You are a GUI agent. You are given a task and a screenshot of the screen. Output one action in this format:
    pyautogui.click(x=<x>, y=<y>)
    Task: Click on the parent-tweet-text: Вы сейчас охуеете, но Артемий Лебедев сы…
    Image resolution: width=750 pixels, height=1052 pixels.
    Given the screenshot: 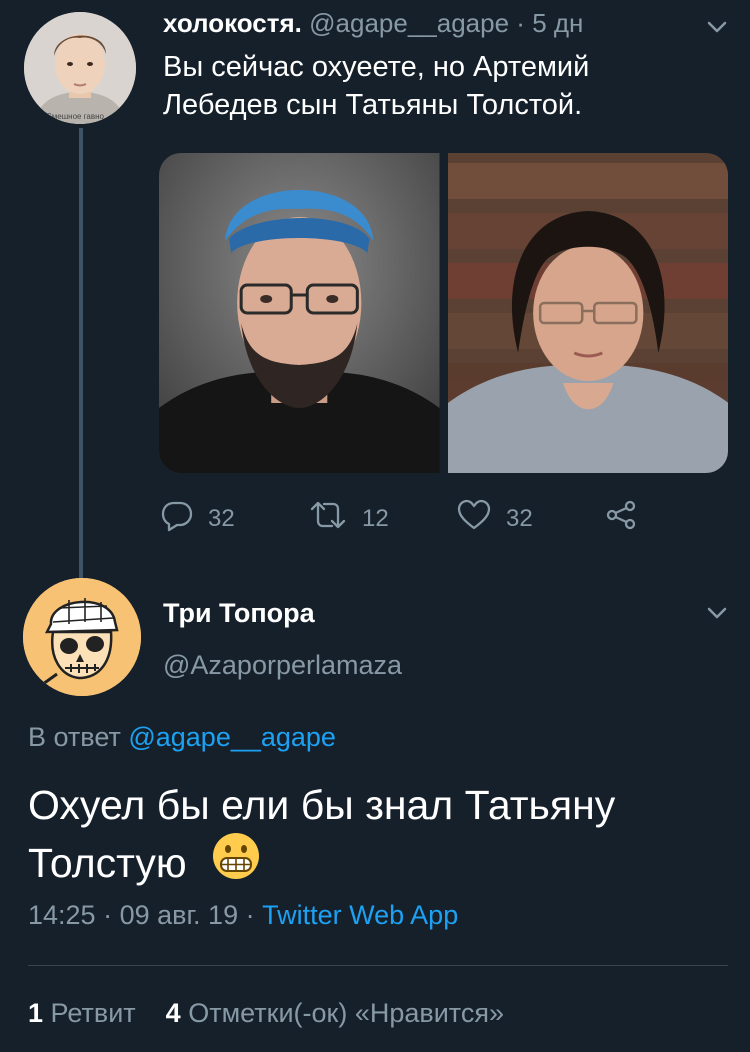 What is the action you would take?
    pyautogui.click(x=376, y=86)
    